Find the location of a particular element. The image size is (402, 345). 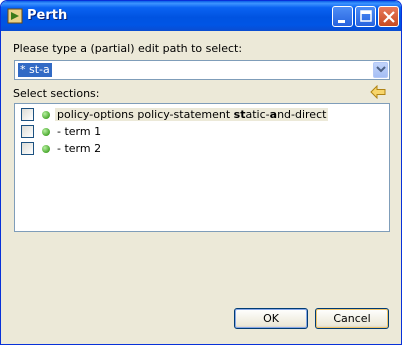

close-button is located at coordinates (388, 16).